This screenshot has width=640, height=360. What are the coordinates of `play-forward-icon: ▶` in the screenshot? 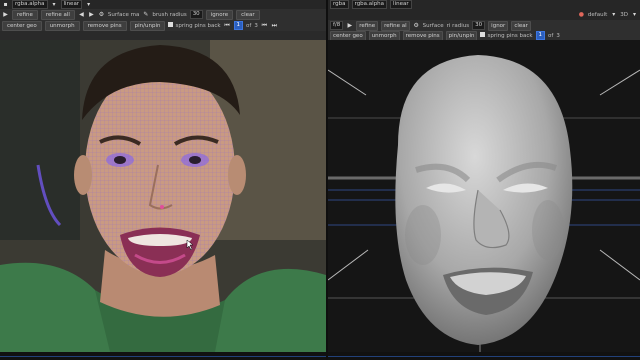 It's located at (91, 14).